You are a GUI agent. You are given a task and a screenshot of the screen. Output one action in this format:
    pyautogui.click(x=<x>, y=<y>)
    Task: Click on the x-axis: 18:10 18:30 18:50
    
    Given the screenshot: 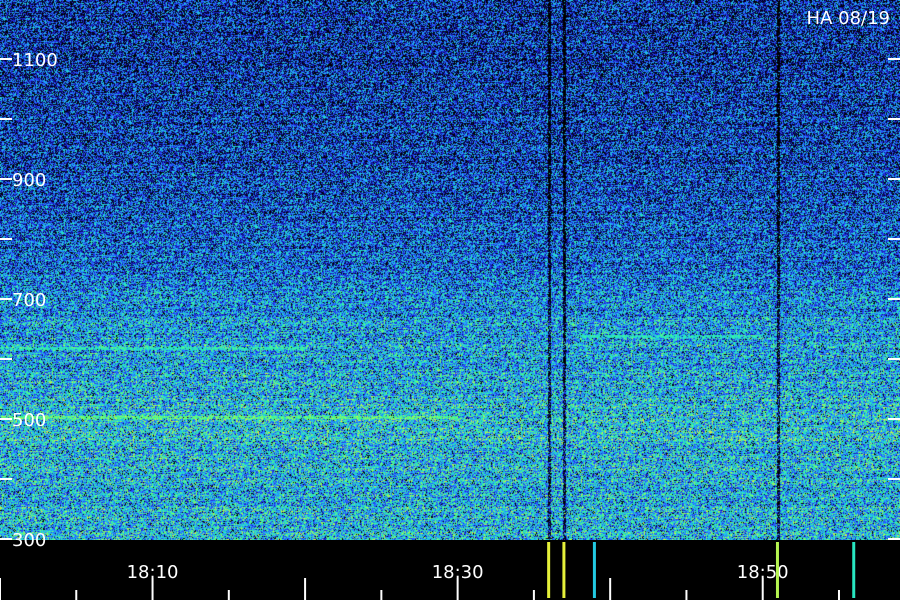 What is the action you would take?
    pyautogui.click(x=420, y=581)
    